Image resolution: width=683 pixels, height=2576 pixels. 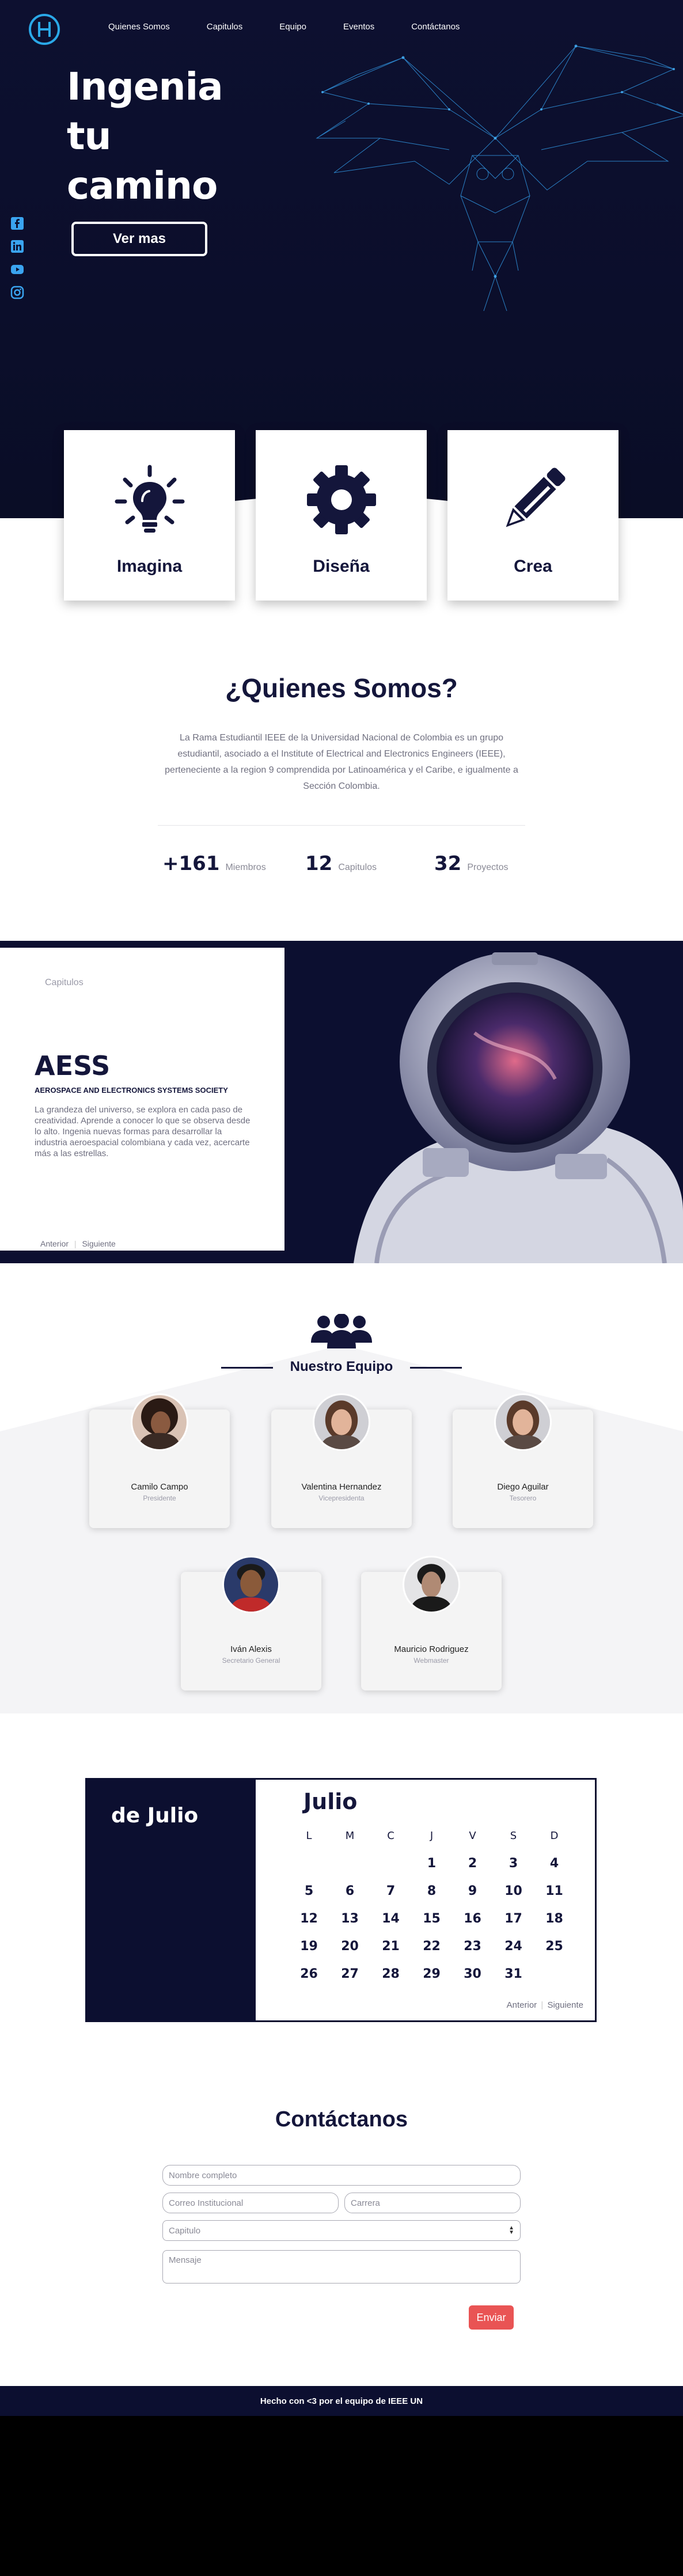 I want to click on calendar-next-link: Siguiente, so click(x=565, y=2005).